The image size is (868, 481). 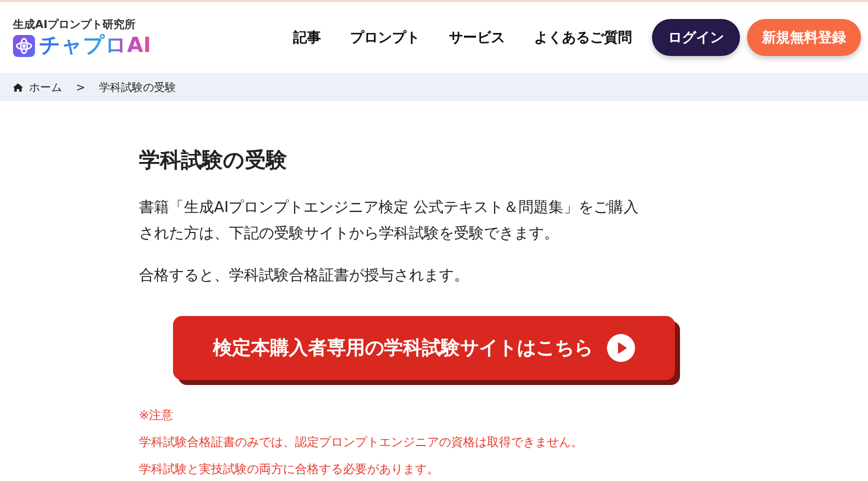 I want to click on play-icon, so click(x=621, y=348).